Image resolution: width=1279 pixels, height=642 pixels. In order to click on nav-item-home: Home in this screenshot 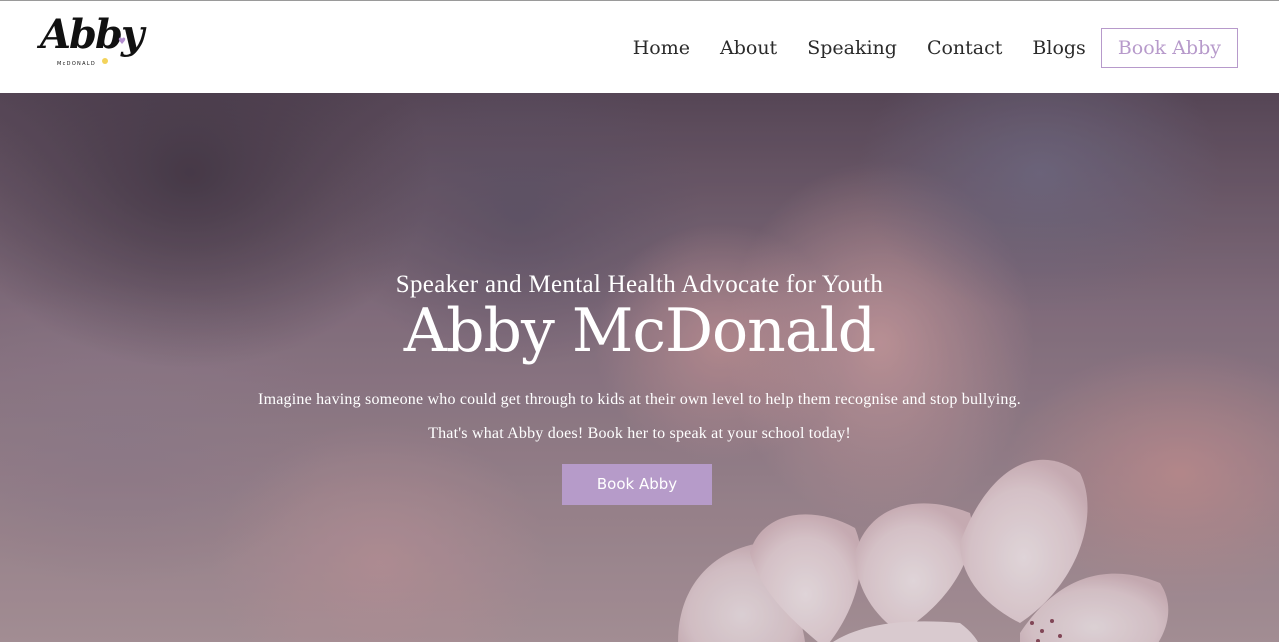, I will do `click(661, 48)`.